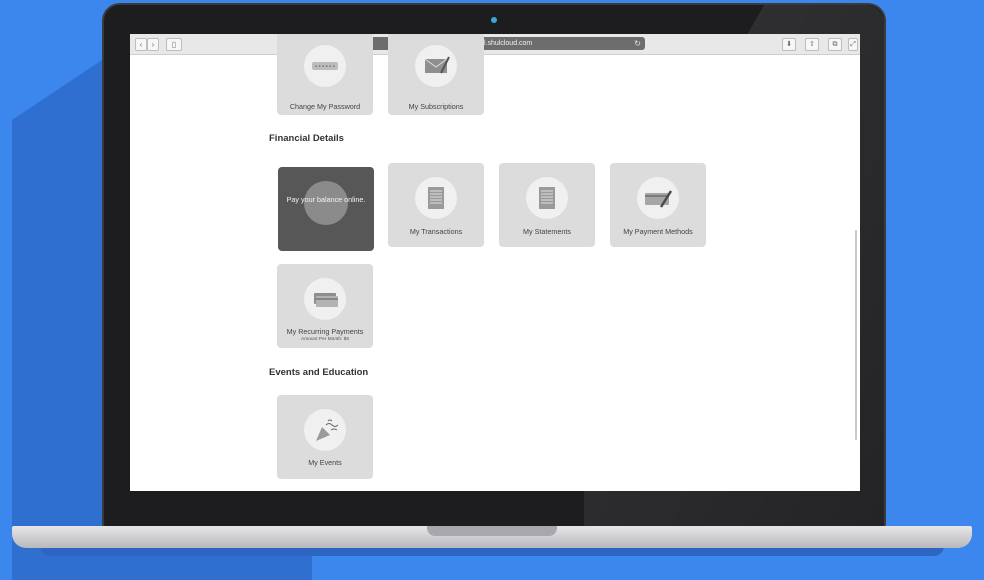 The width and height of the screenshot is (984, 580). I want to click on my-events-tile: My Events, so click(325, 437).